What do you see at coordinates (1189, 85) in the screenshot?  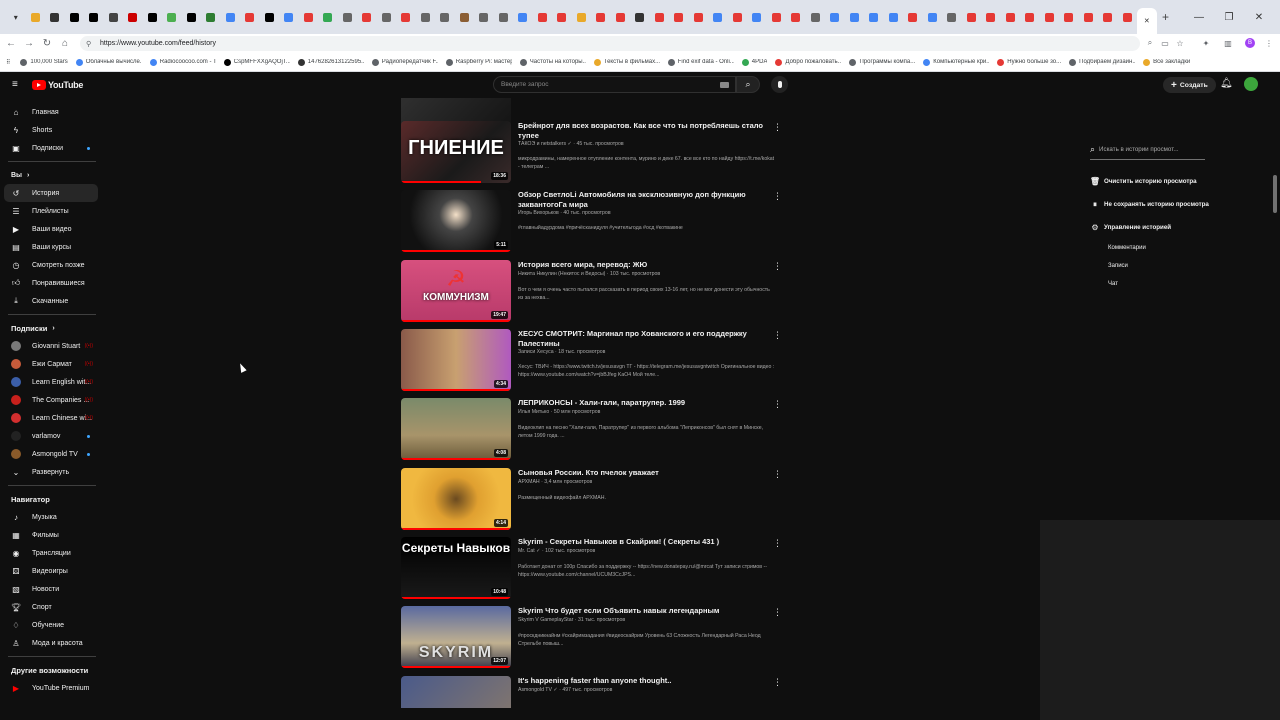 I see `create-button: + Создать` at bounding box center [1189, 85].